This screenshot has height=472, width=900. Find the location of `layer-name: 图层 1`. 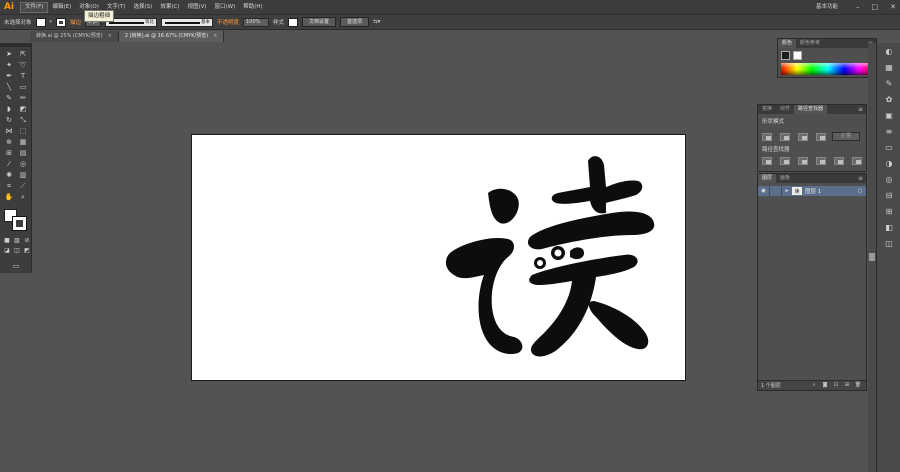

layer-name: 图层 1 is located at coordinates (824, 191).